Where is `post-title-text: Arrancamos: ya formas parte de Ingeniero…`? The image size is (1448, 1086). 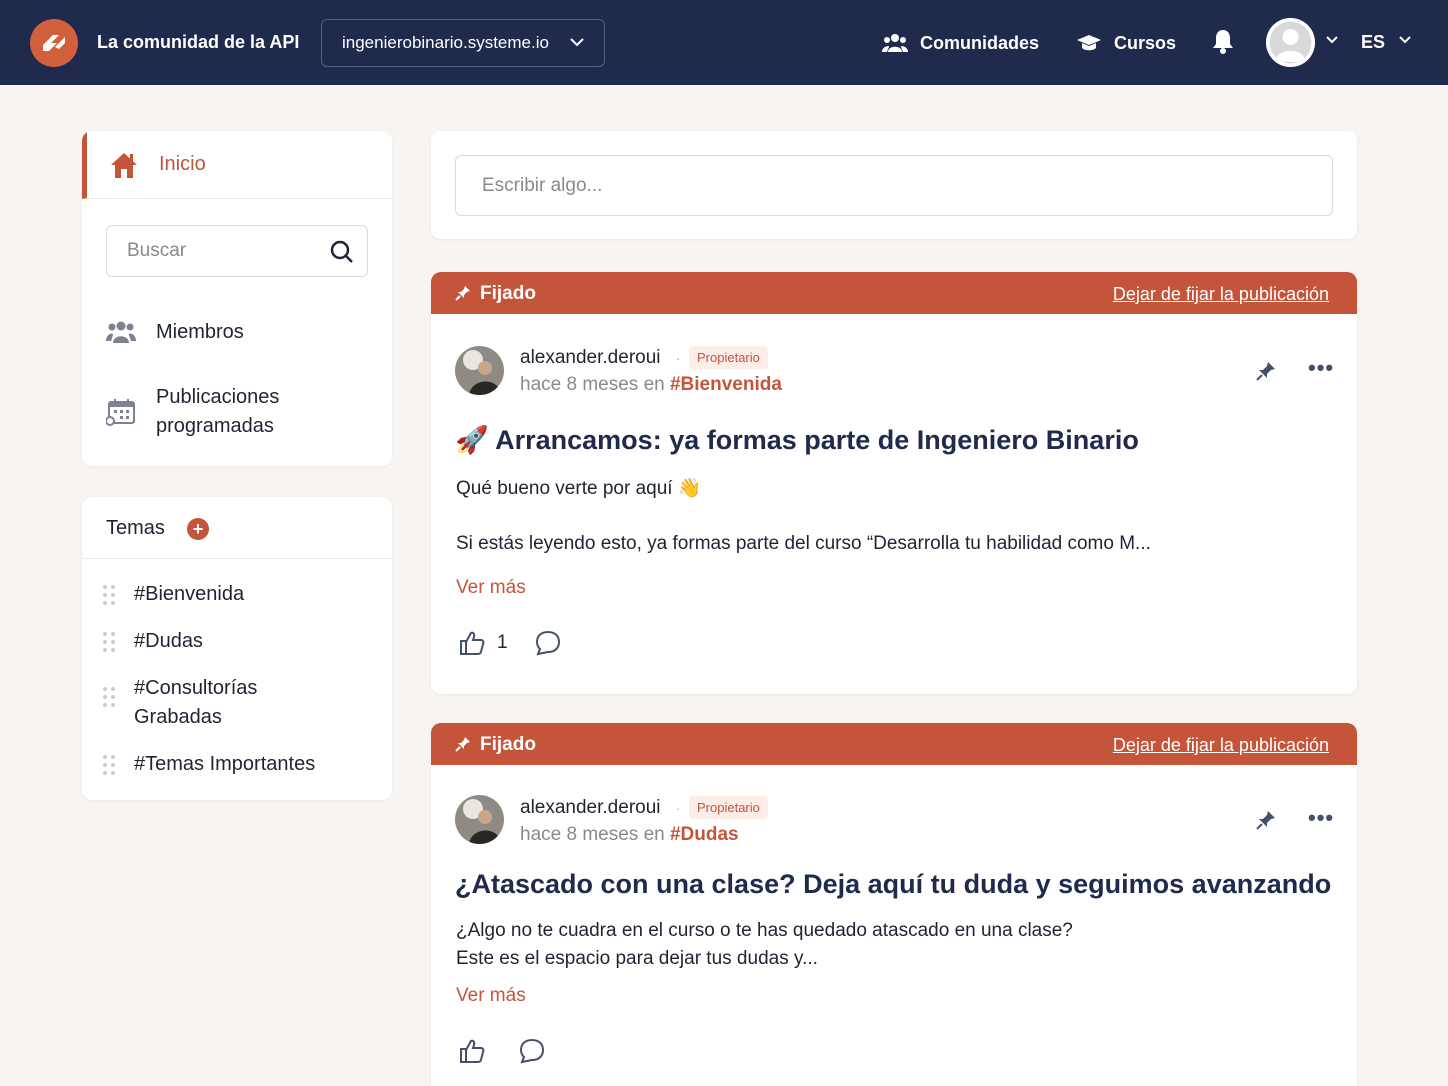 post-title-text: Arrancamos: ya formas parte de Ingeniero… is located at coordinates (817, 440).